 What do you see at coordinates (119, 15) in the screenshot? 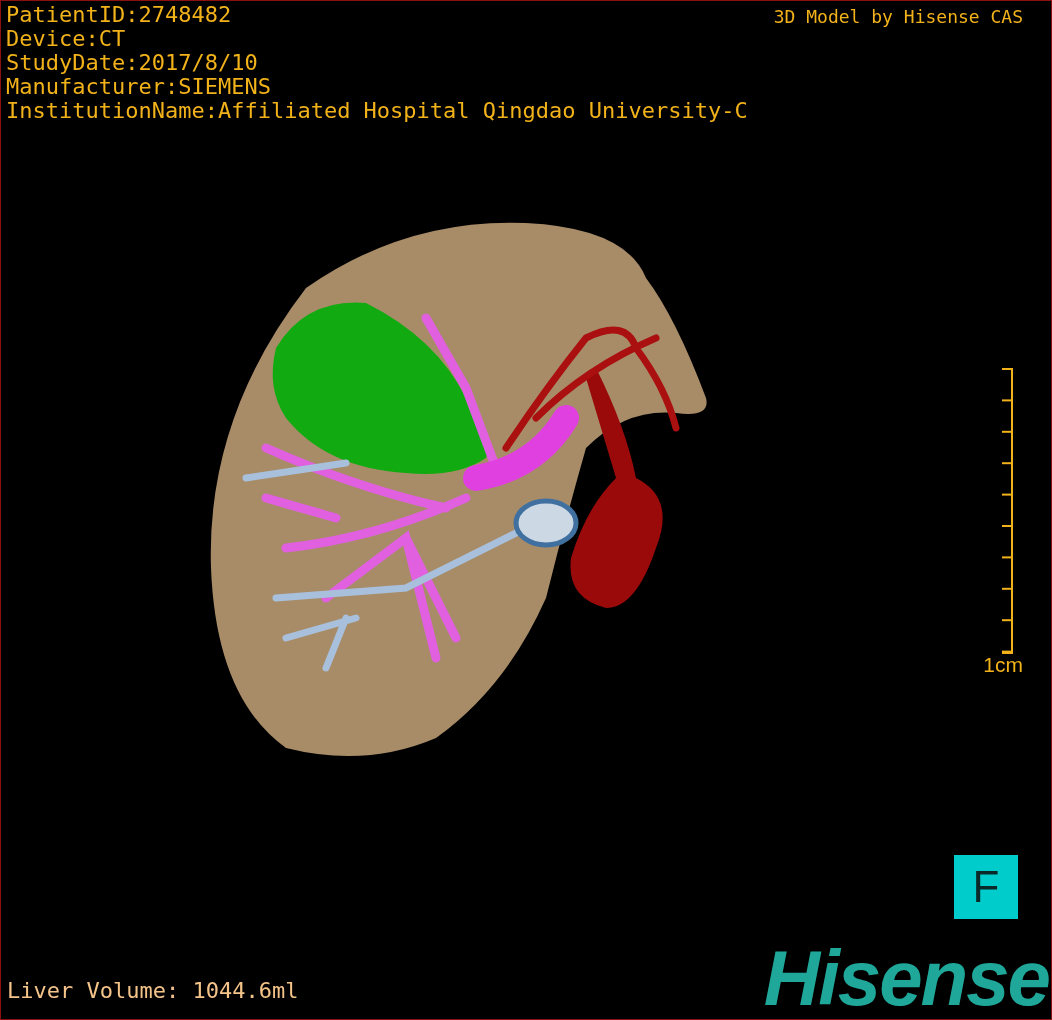
I see `info-line: PatientID:2748482` at bounding box center [119, 15].